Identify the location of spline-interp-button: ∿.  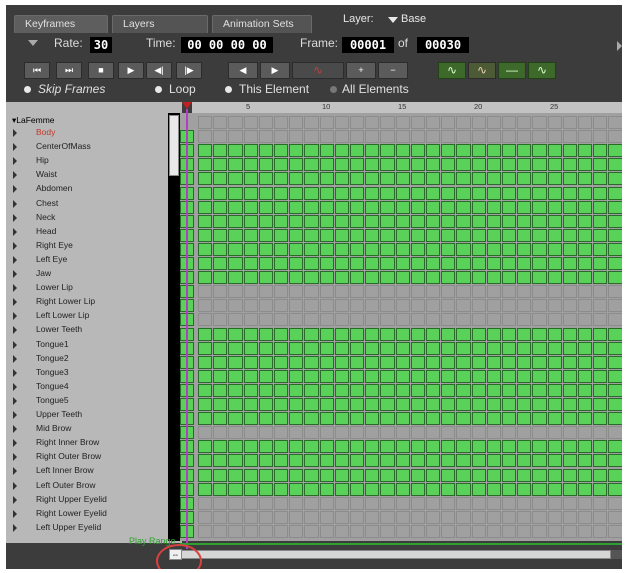
(452, 70).